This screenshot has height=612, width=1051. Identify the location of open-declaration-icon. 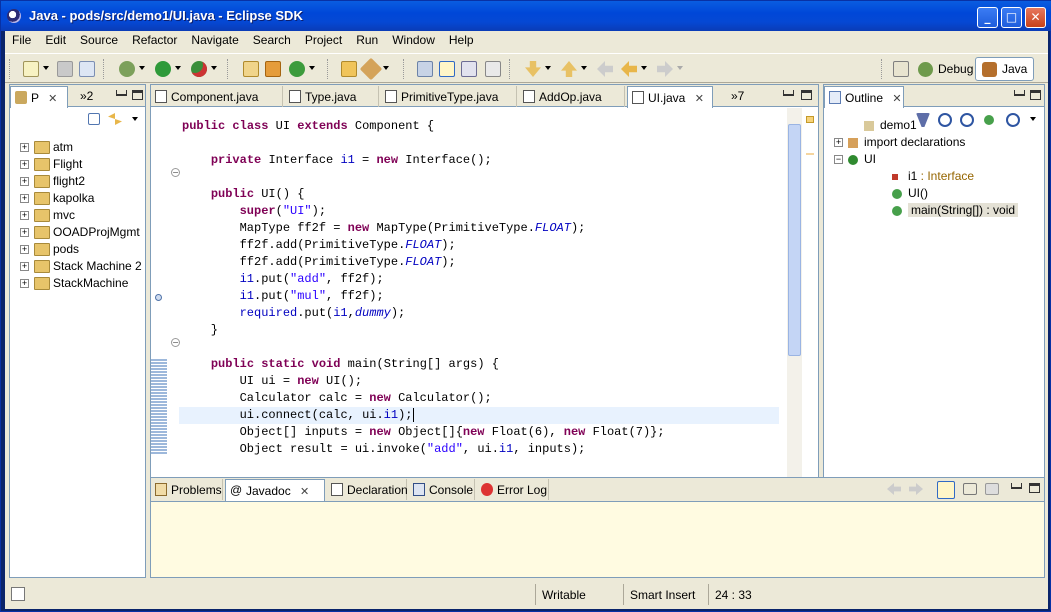
(970, 489).